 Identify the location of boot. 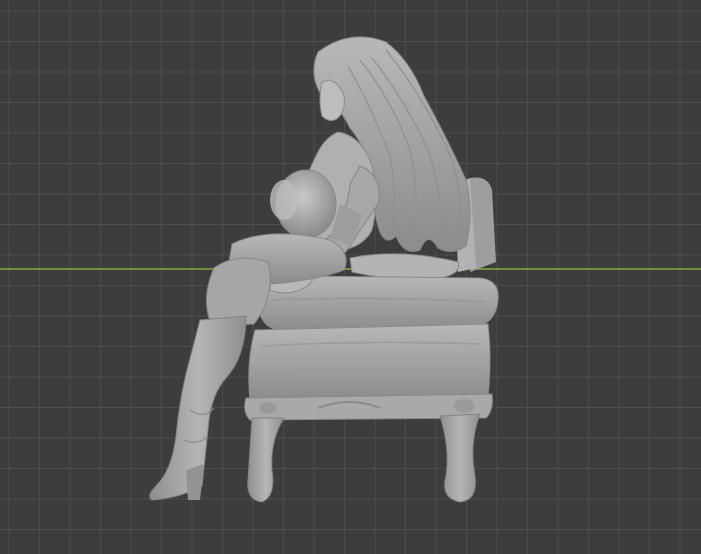
(198, 408).